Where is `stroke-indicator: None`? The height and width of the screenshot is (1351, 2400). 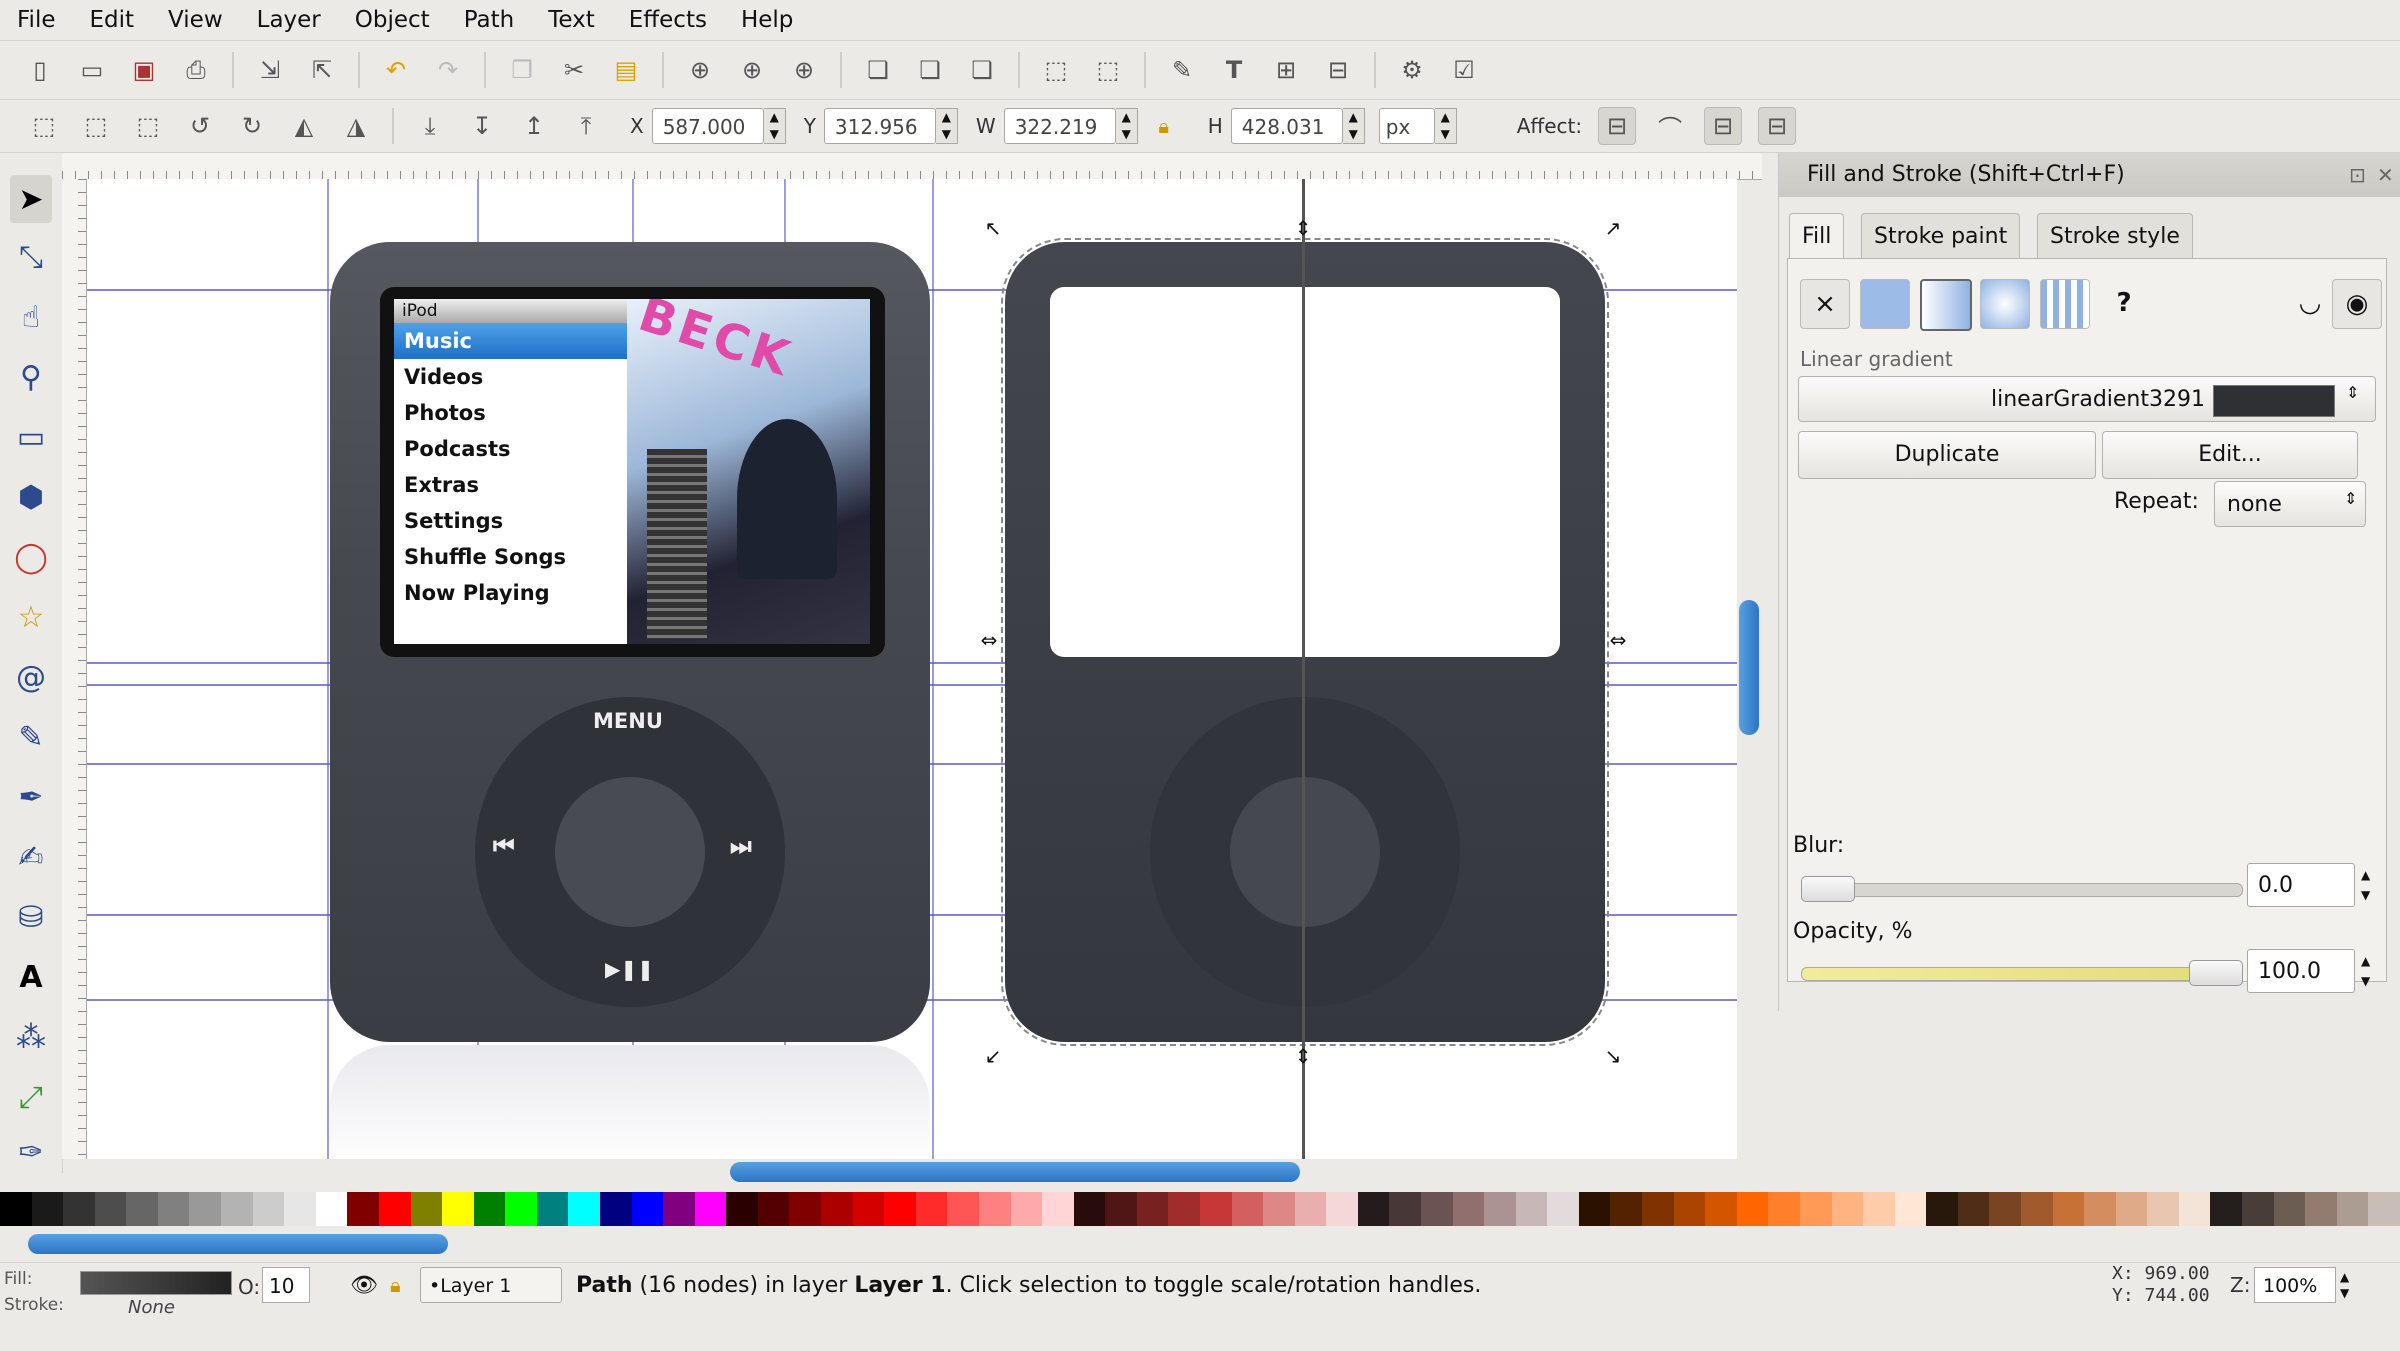
stroke-indicator: None is located at coordinates (151, 1307).